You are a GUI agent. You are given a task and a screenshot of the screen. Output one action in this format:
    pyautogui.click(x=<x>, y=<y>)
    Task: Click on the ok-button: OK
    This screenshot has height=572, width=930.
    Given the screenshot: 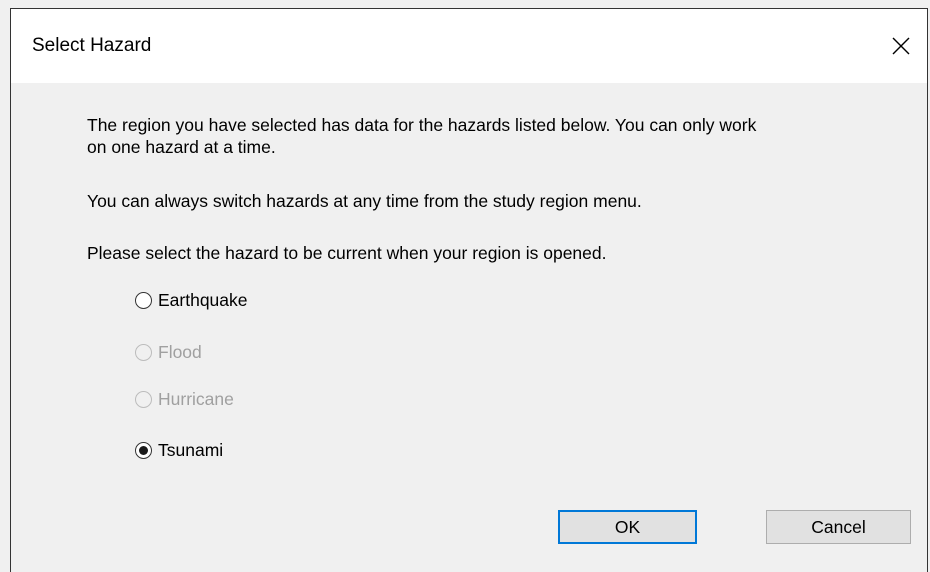 What is the action you would take?
    pyautogui.click(x=627, y=527)
    